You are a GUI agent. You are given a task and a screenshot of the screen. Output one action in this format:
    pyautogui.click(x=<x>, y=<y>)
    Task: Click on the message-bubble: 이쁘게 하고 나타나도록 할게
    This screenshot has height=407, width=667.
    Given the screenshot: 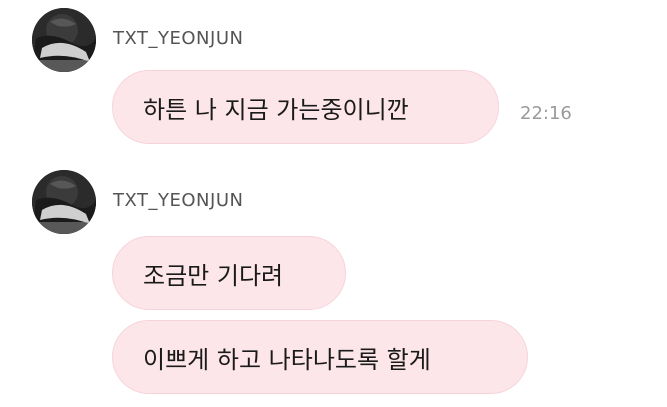 What is the action you would take?
    pyautogui.click(x=320, y=357)
    